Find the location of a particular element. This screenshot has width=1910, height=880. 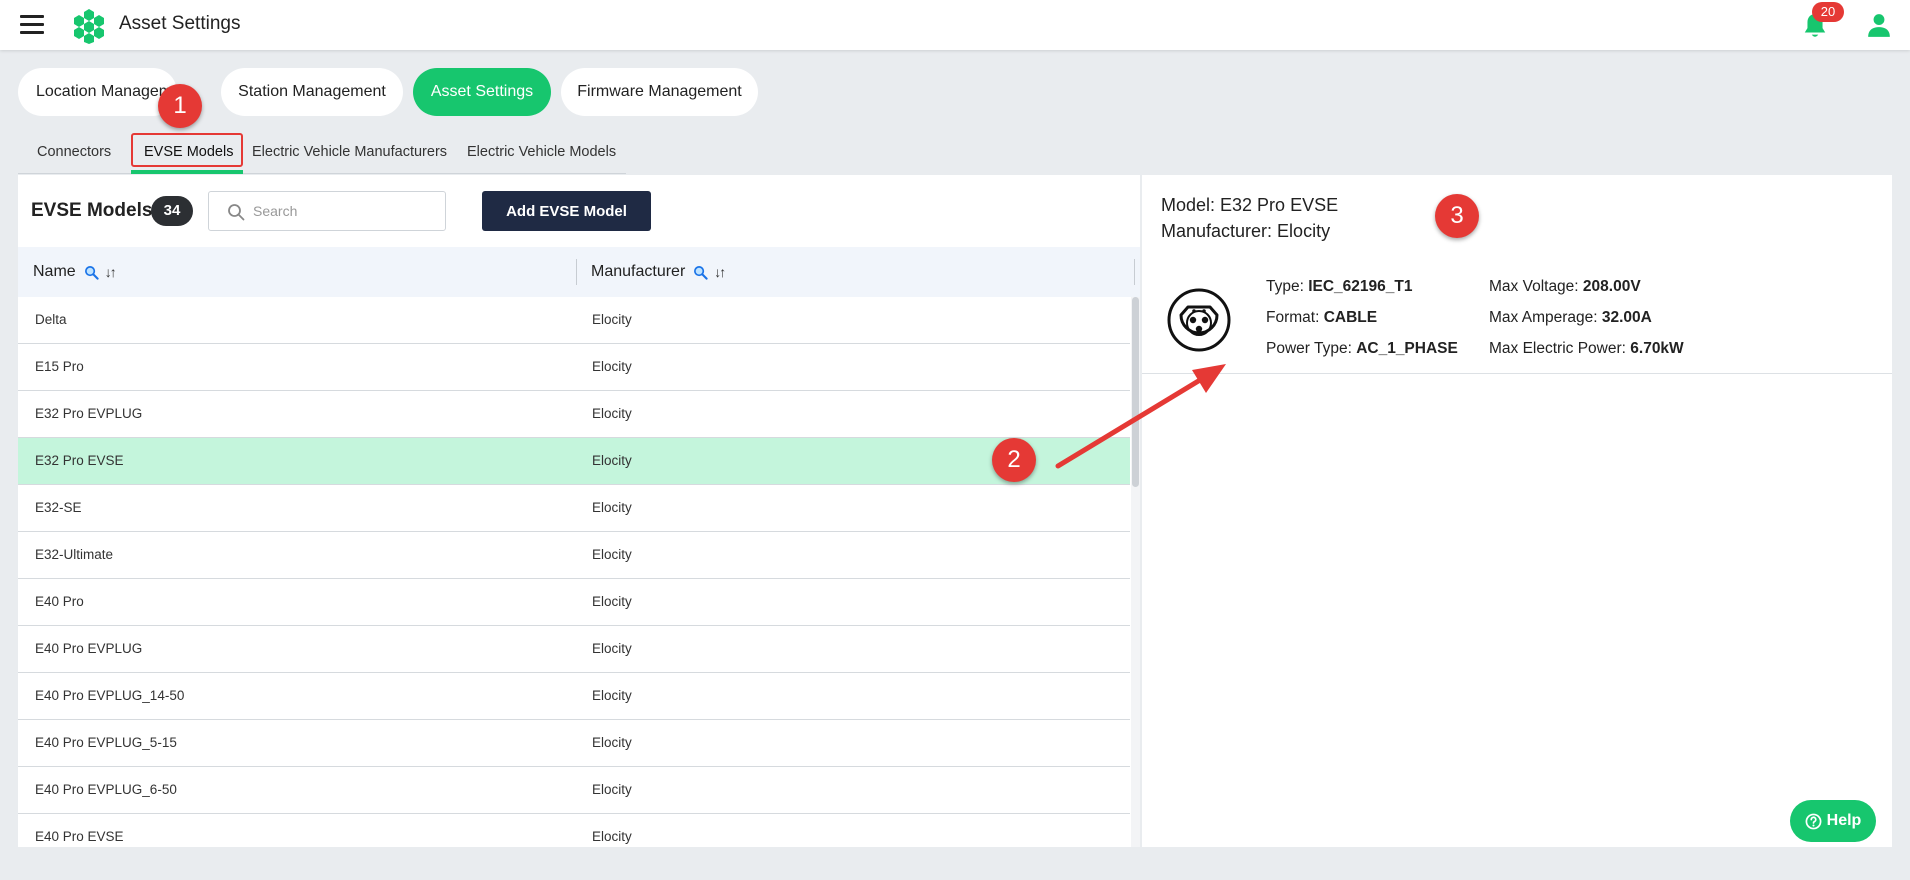

top-bar: Asset Settings 20 is located at coordinates (955, 25).